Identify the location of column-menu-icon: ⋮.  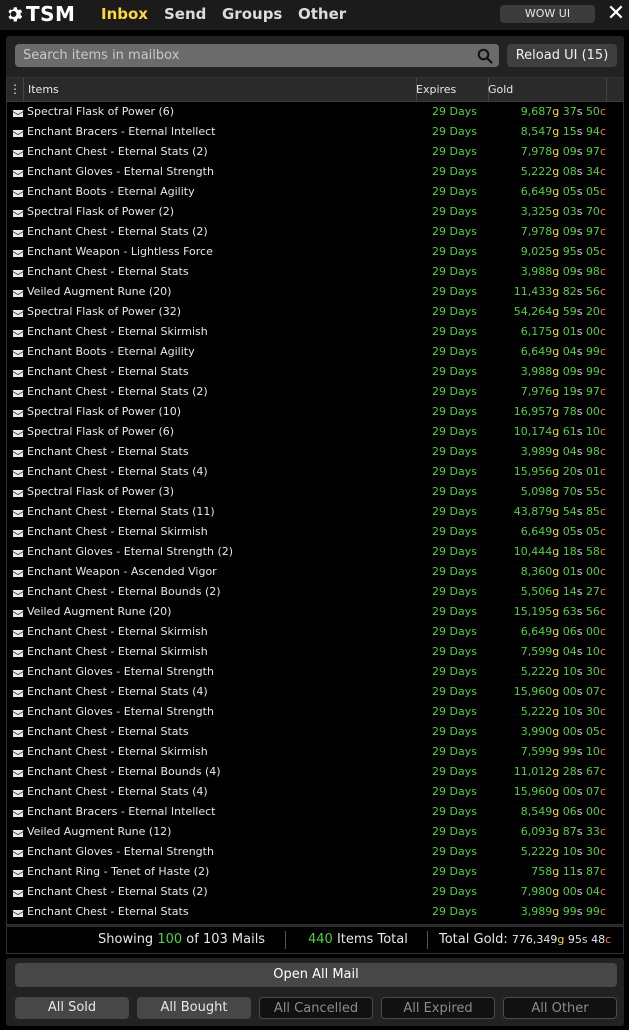
(15, 89).